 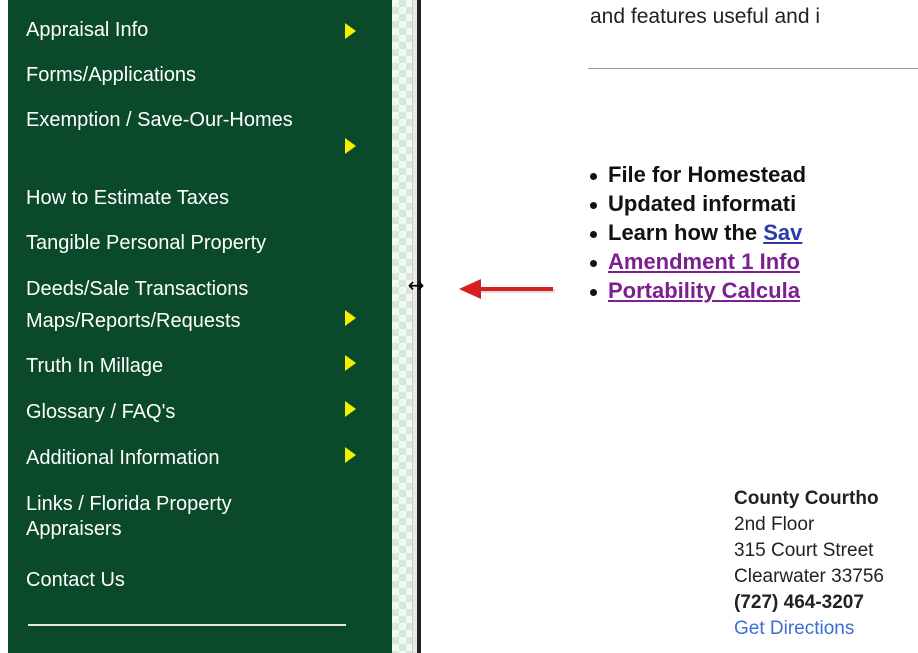 I want to click on address-street: 315 Court Street, so click(x=804, y=550).